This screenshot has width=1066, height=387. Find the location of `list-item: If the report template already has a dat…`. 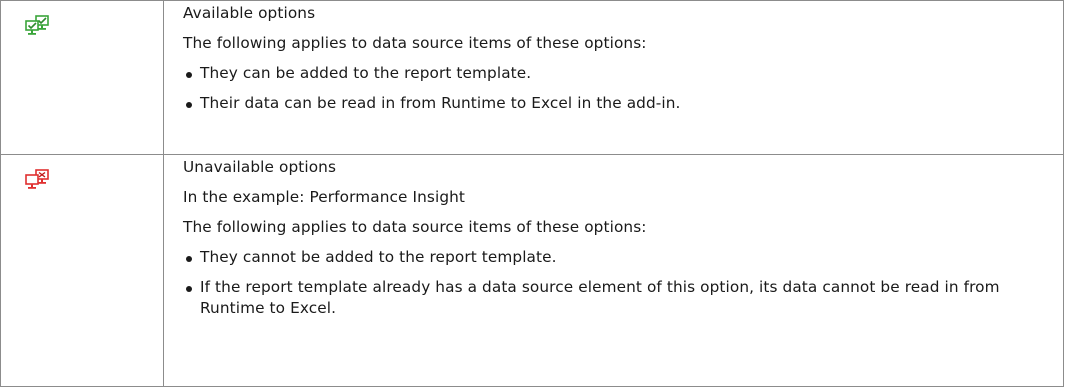

list-item: If the report template already has a dat… is located at coordinates (623, 296).